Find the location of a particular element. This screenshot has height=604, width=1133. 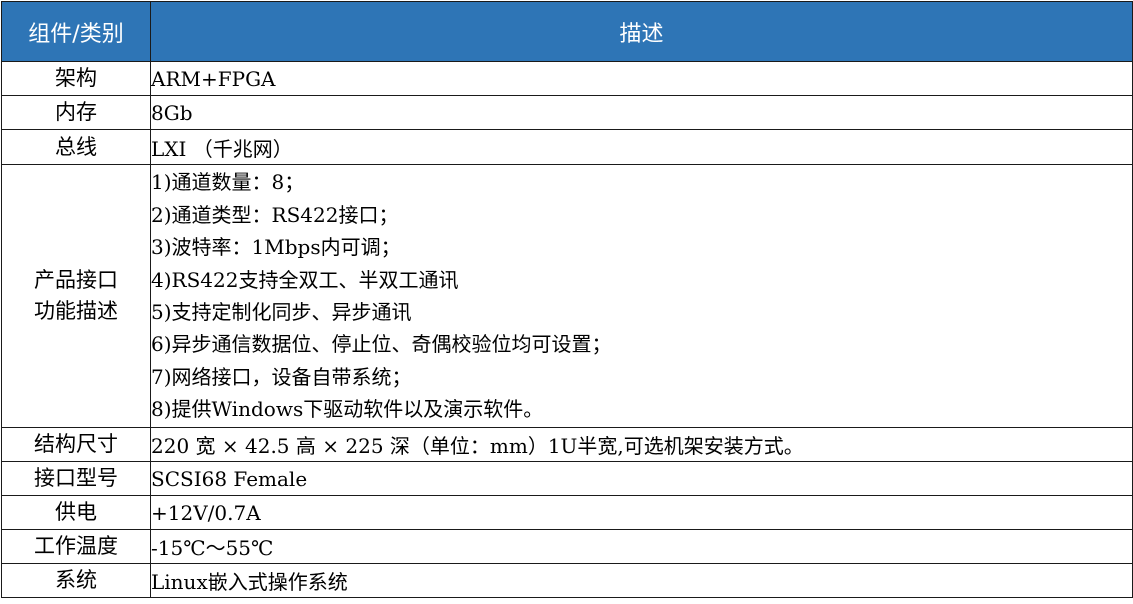

row-label: 工作温度 is located at coordinates (76, 546).